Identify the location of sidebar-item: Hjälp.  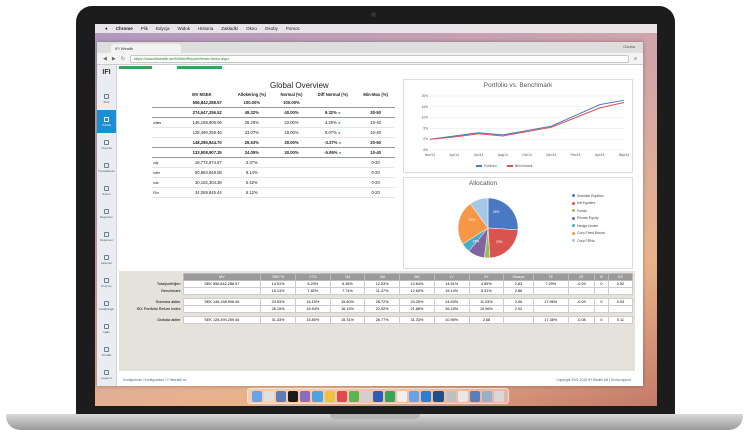
(106, 328).